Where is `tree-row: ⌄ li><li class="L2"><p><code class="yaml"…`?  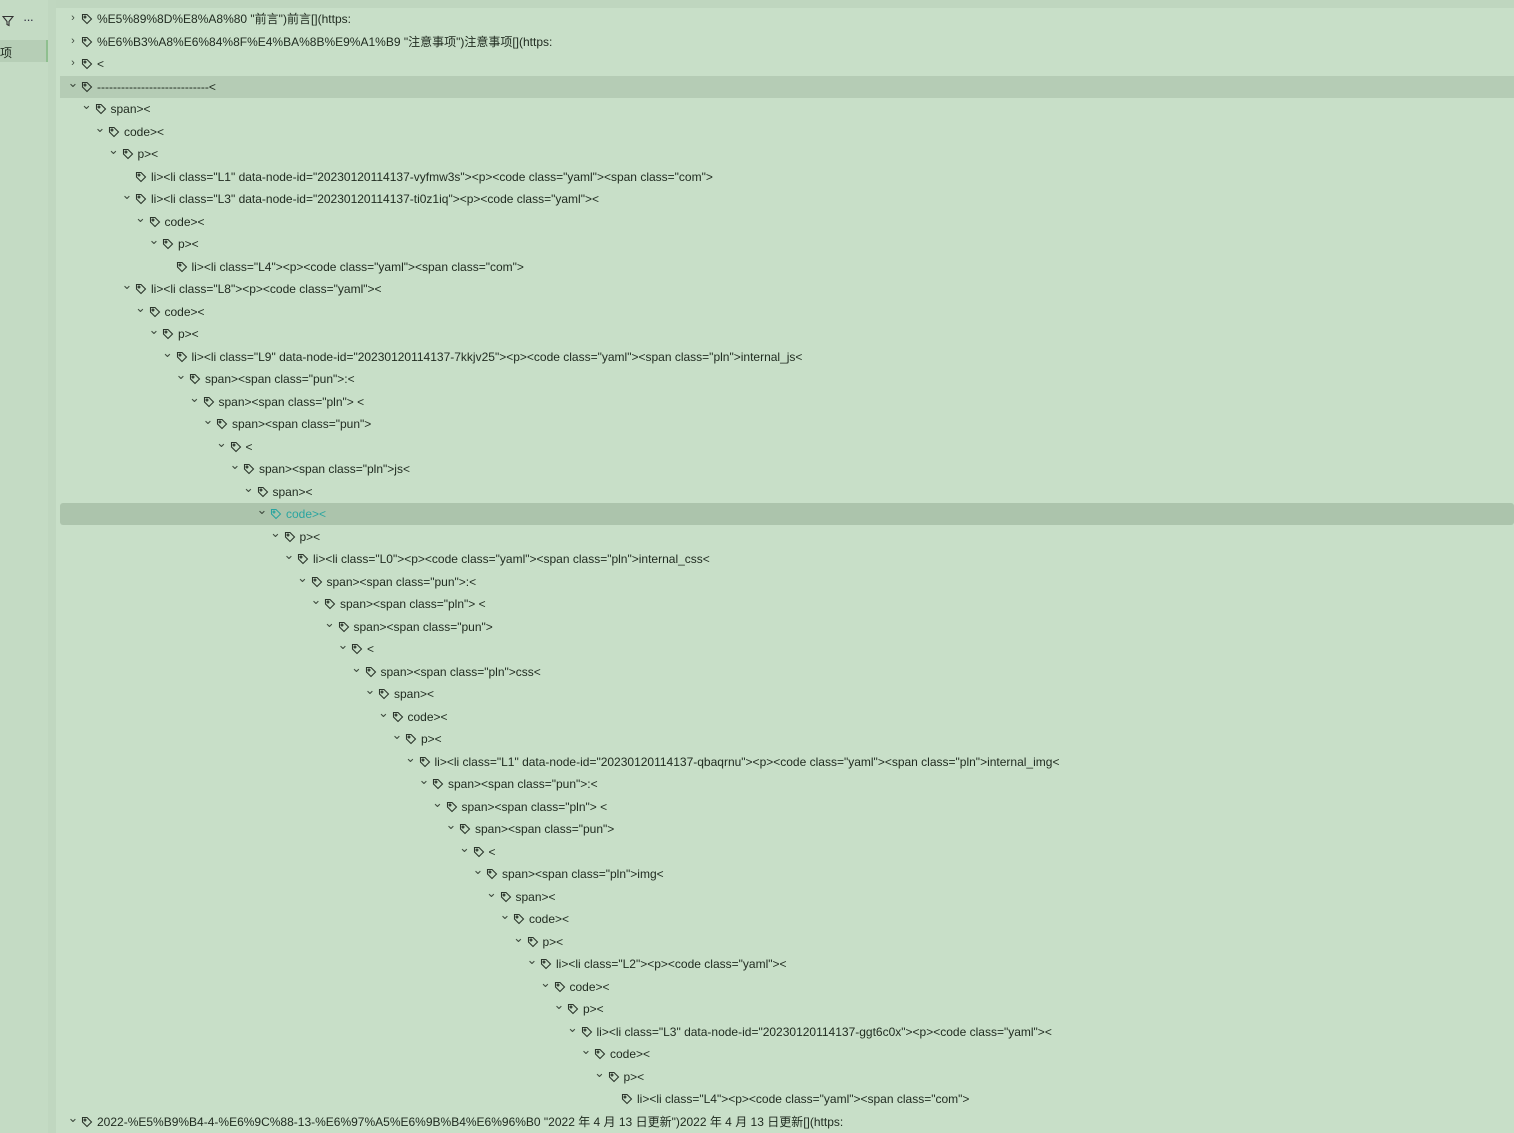 tree-row: ⌄ li><li class="L2"><p><code class="yaml"… is located at coordinates (787, 964).